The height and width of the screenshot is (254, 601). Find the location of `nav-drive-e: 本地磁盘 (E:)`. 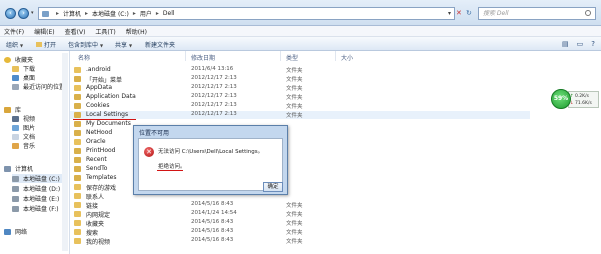

nav-drive-e: 本地磁盘 (E:) is located at coordinates (35, 198).